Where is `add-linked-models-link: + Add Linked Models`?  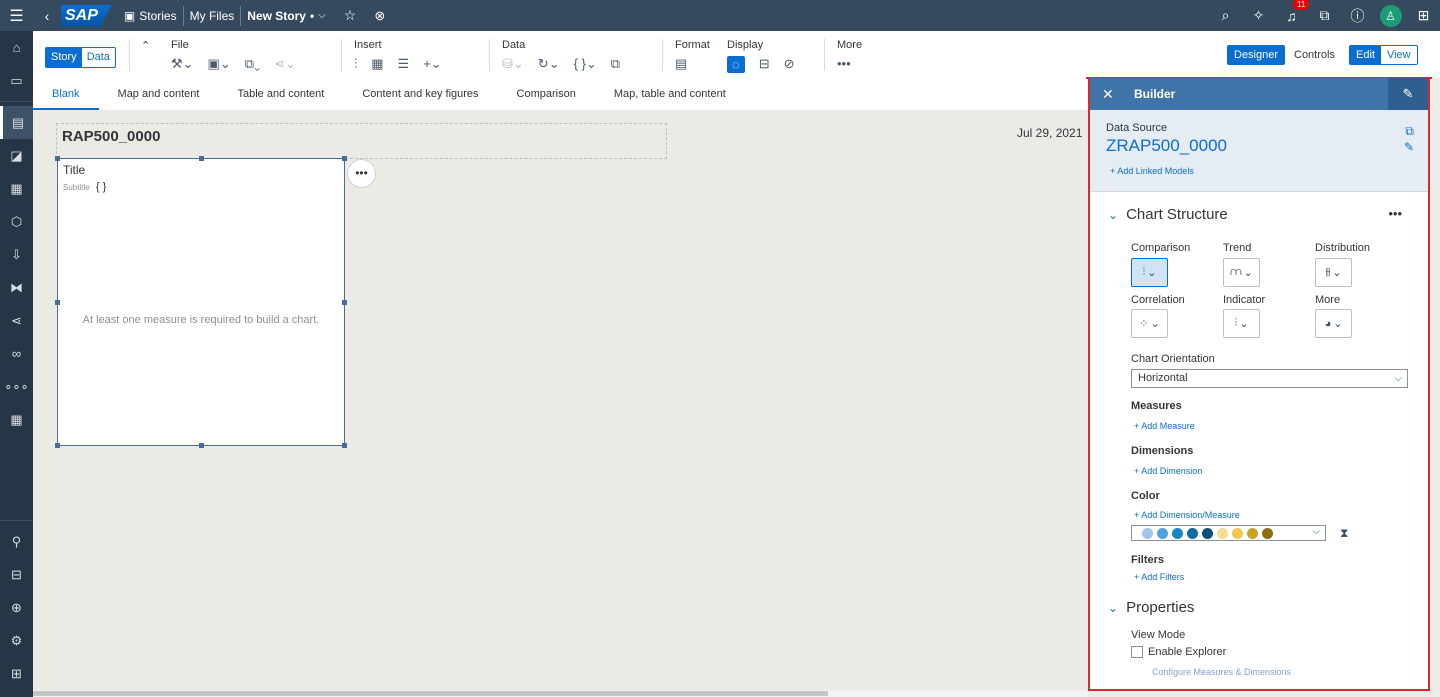 add-linked-models-link: + Add Linked Models is located at coordinates (1261, 171).